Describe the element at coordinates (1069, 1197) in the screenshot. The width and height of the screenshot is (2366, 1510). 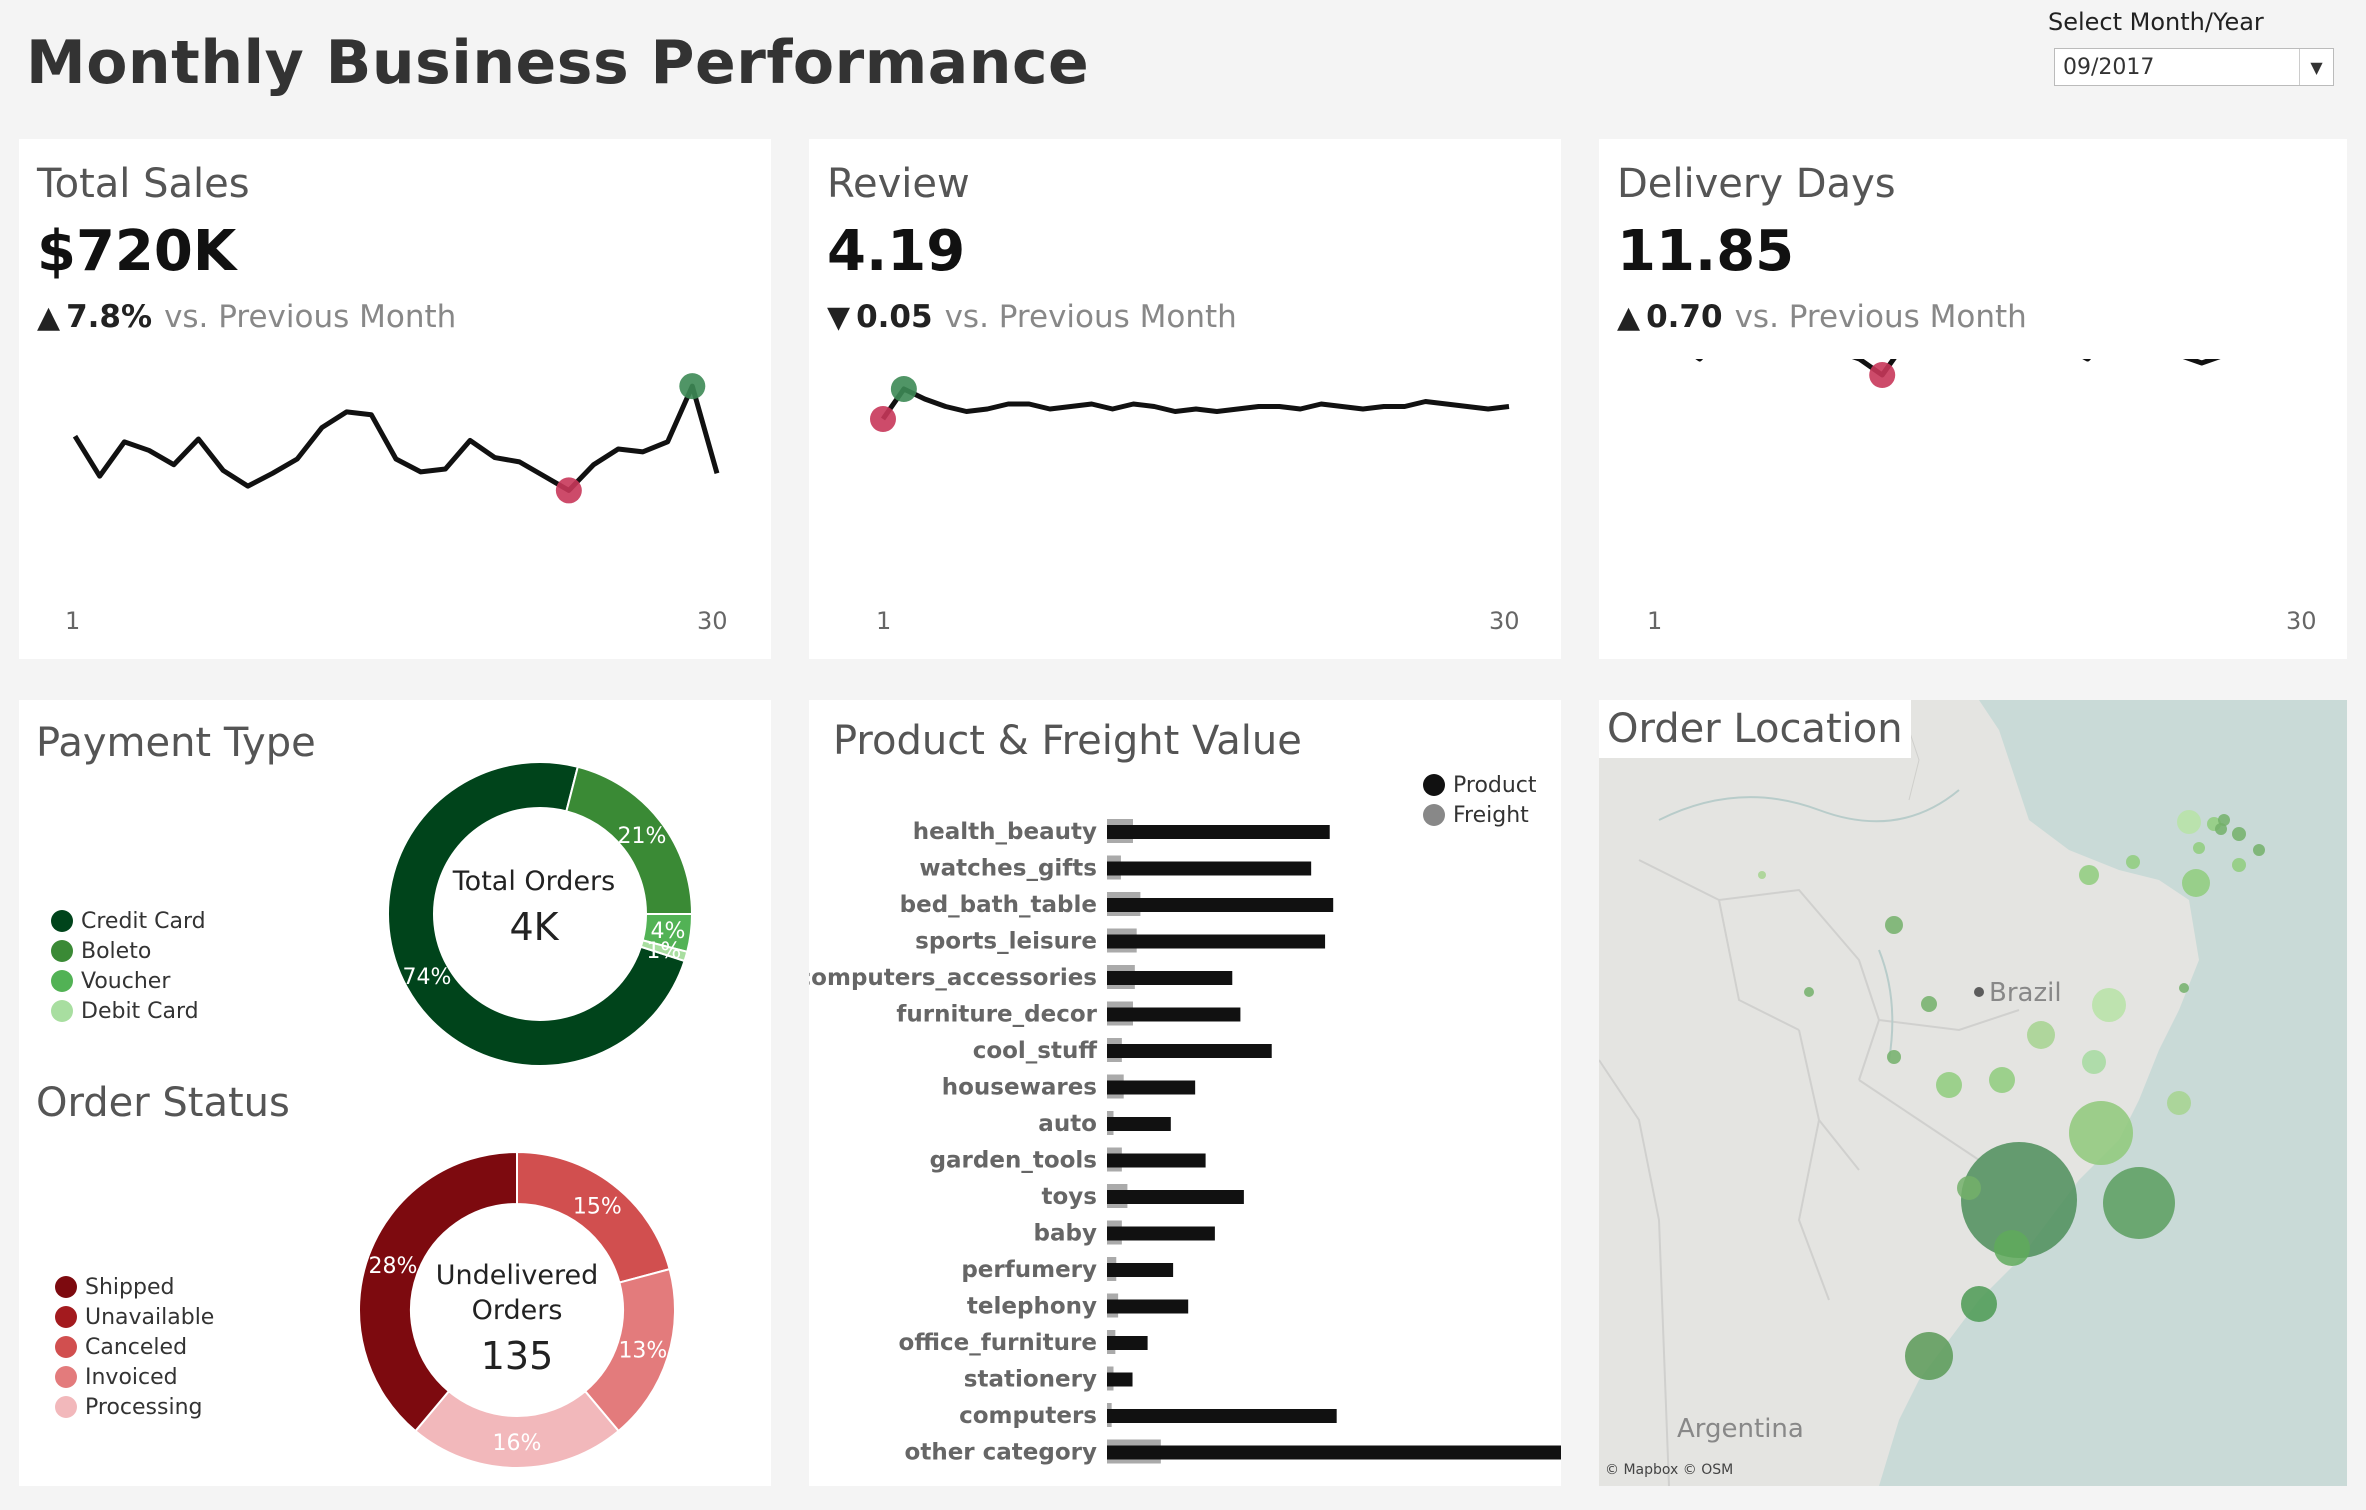
I see `bar-category-label: toys` at that location.